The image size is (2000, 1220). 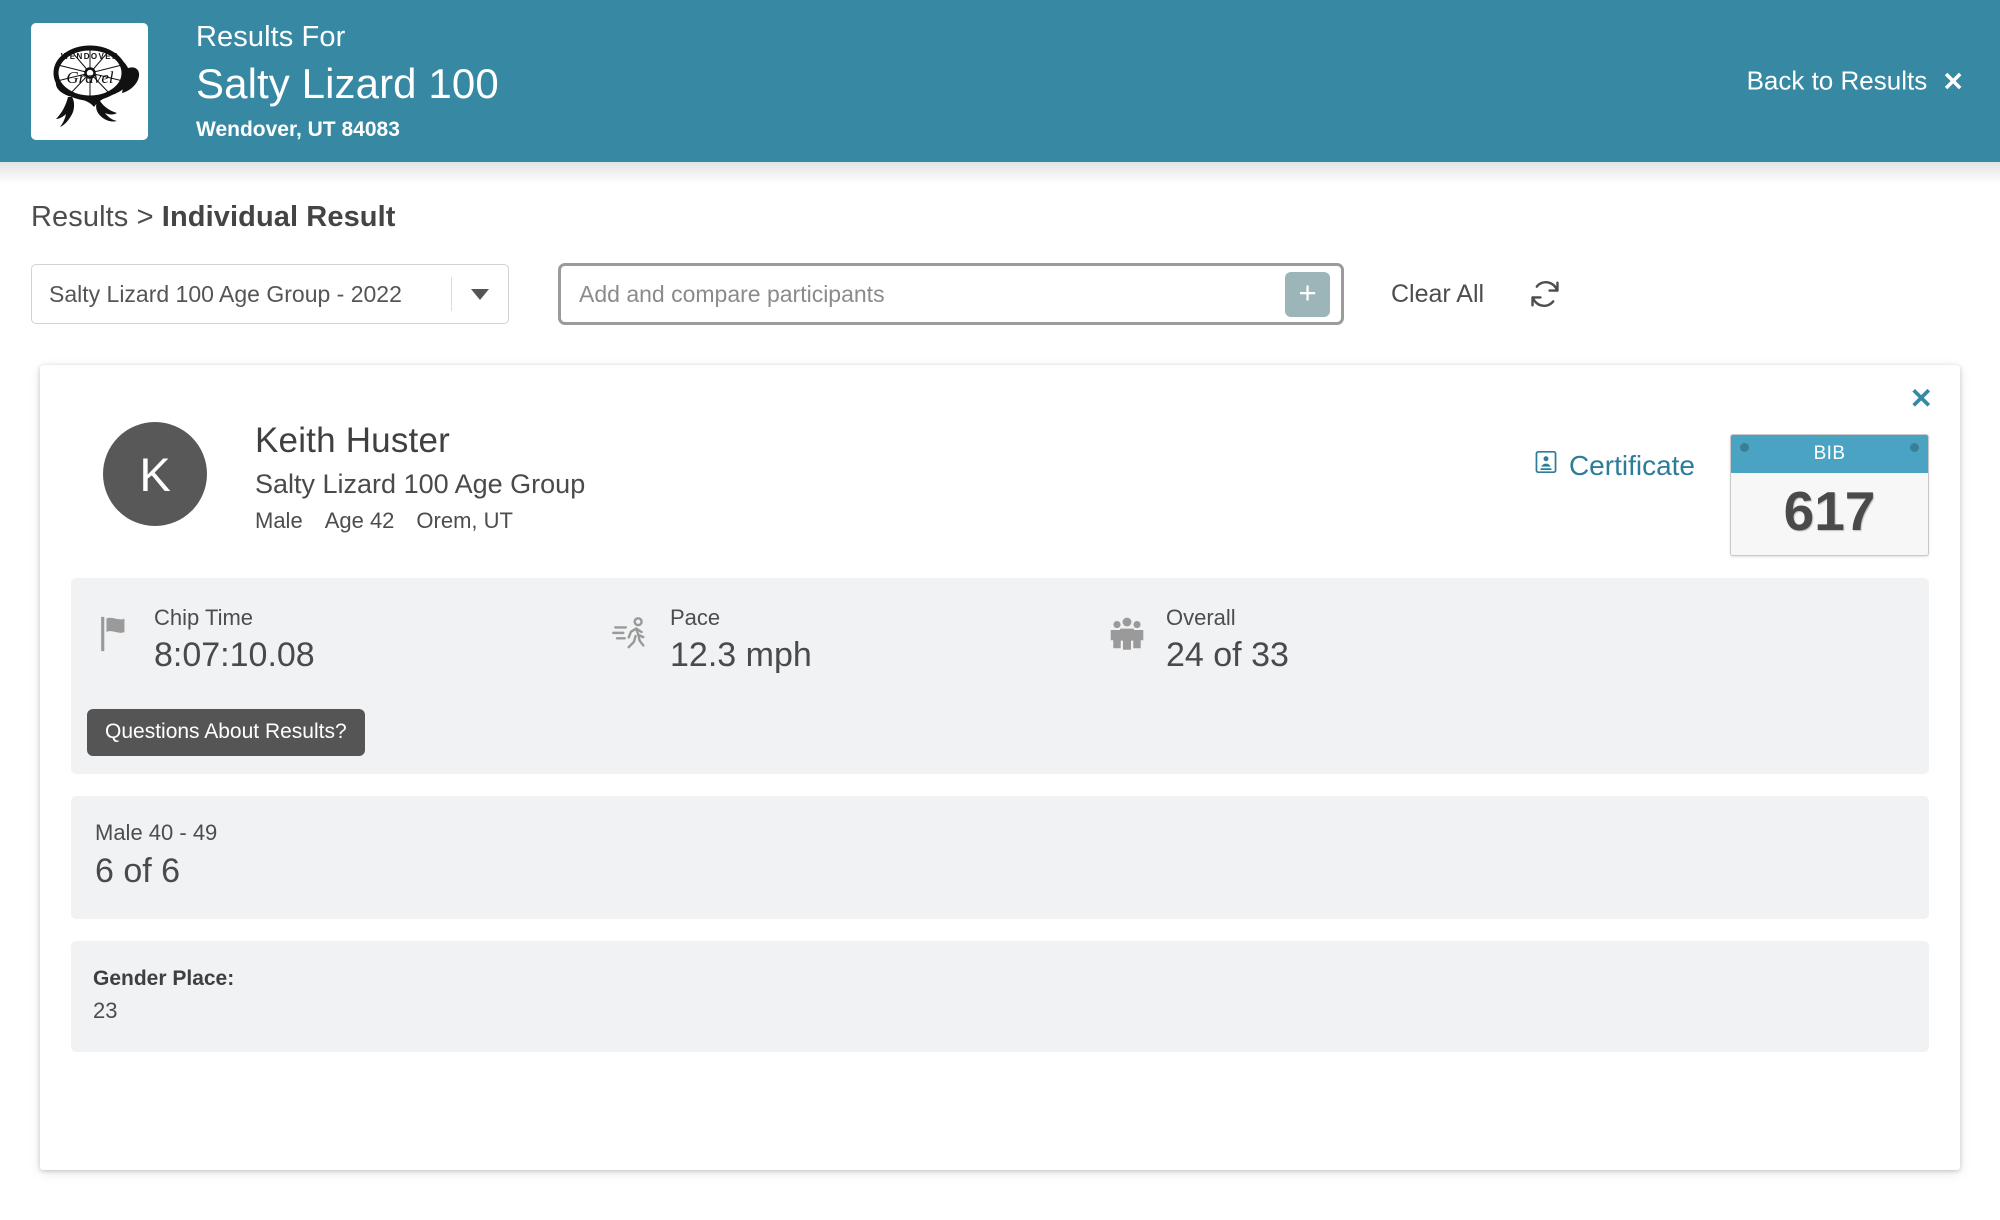 What do you see at coordinates (631, 629) in the screenshot?
I see `runner-icon` at bounding box center [631, 629].